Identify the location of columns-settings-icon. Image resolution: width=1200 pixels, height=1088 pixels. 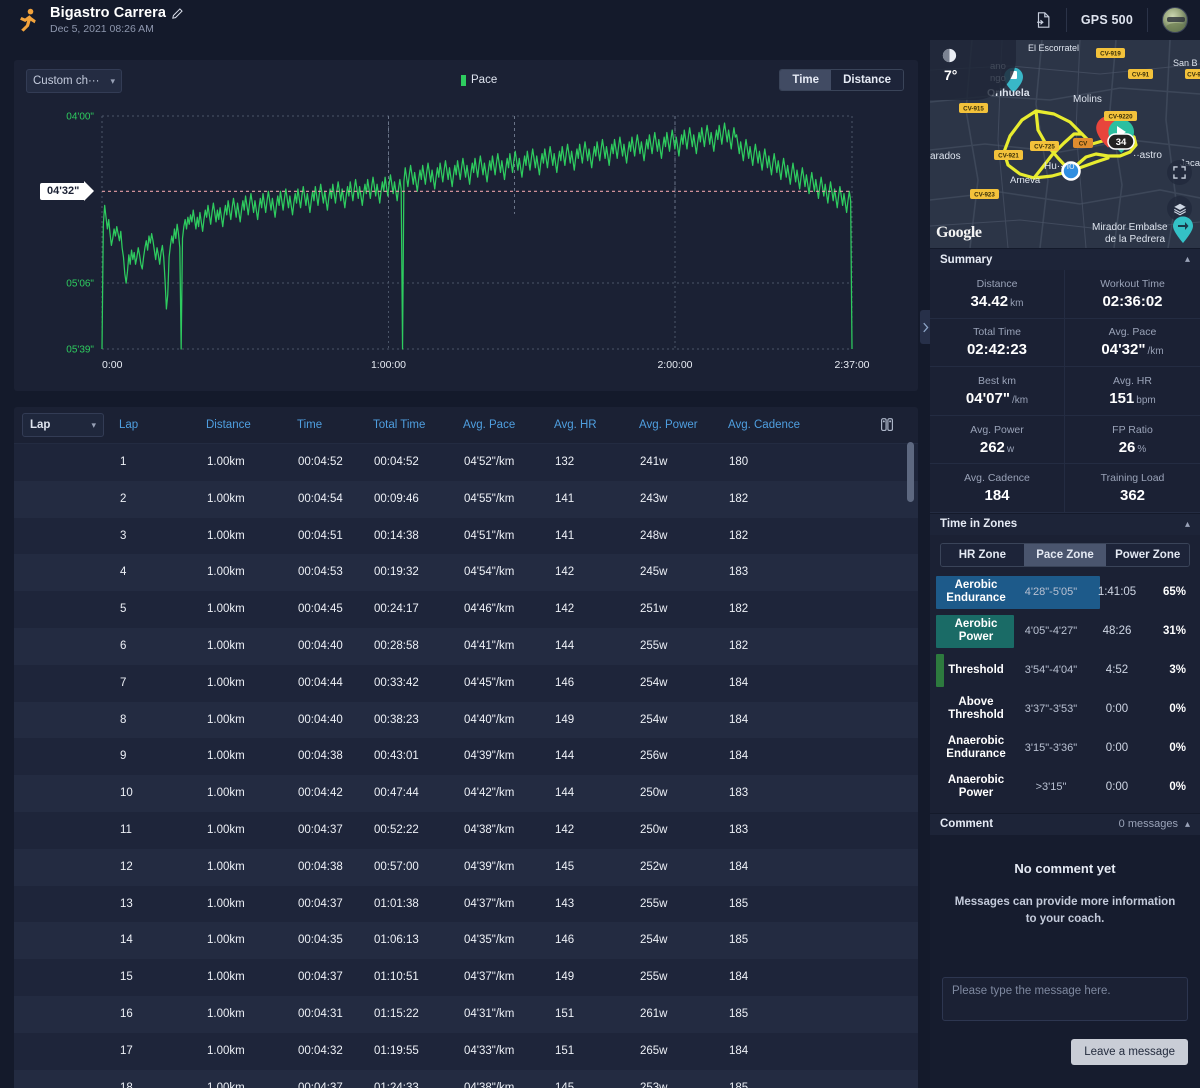
(887, 425).